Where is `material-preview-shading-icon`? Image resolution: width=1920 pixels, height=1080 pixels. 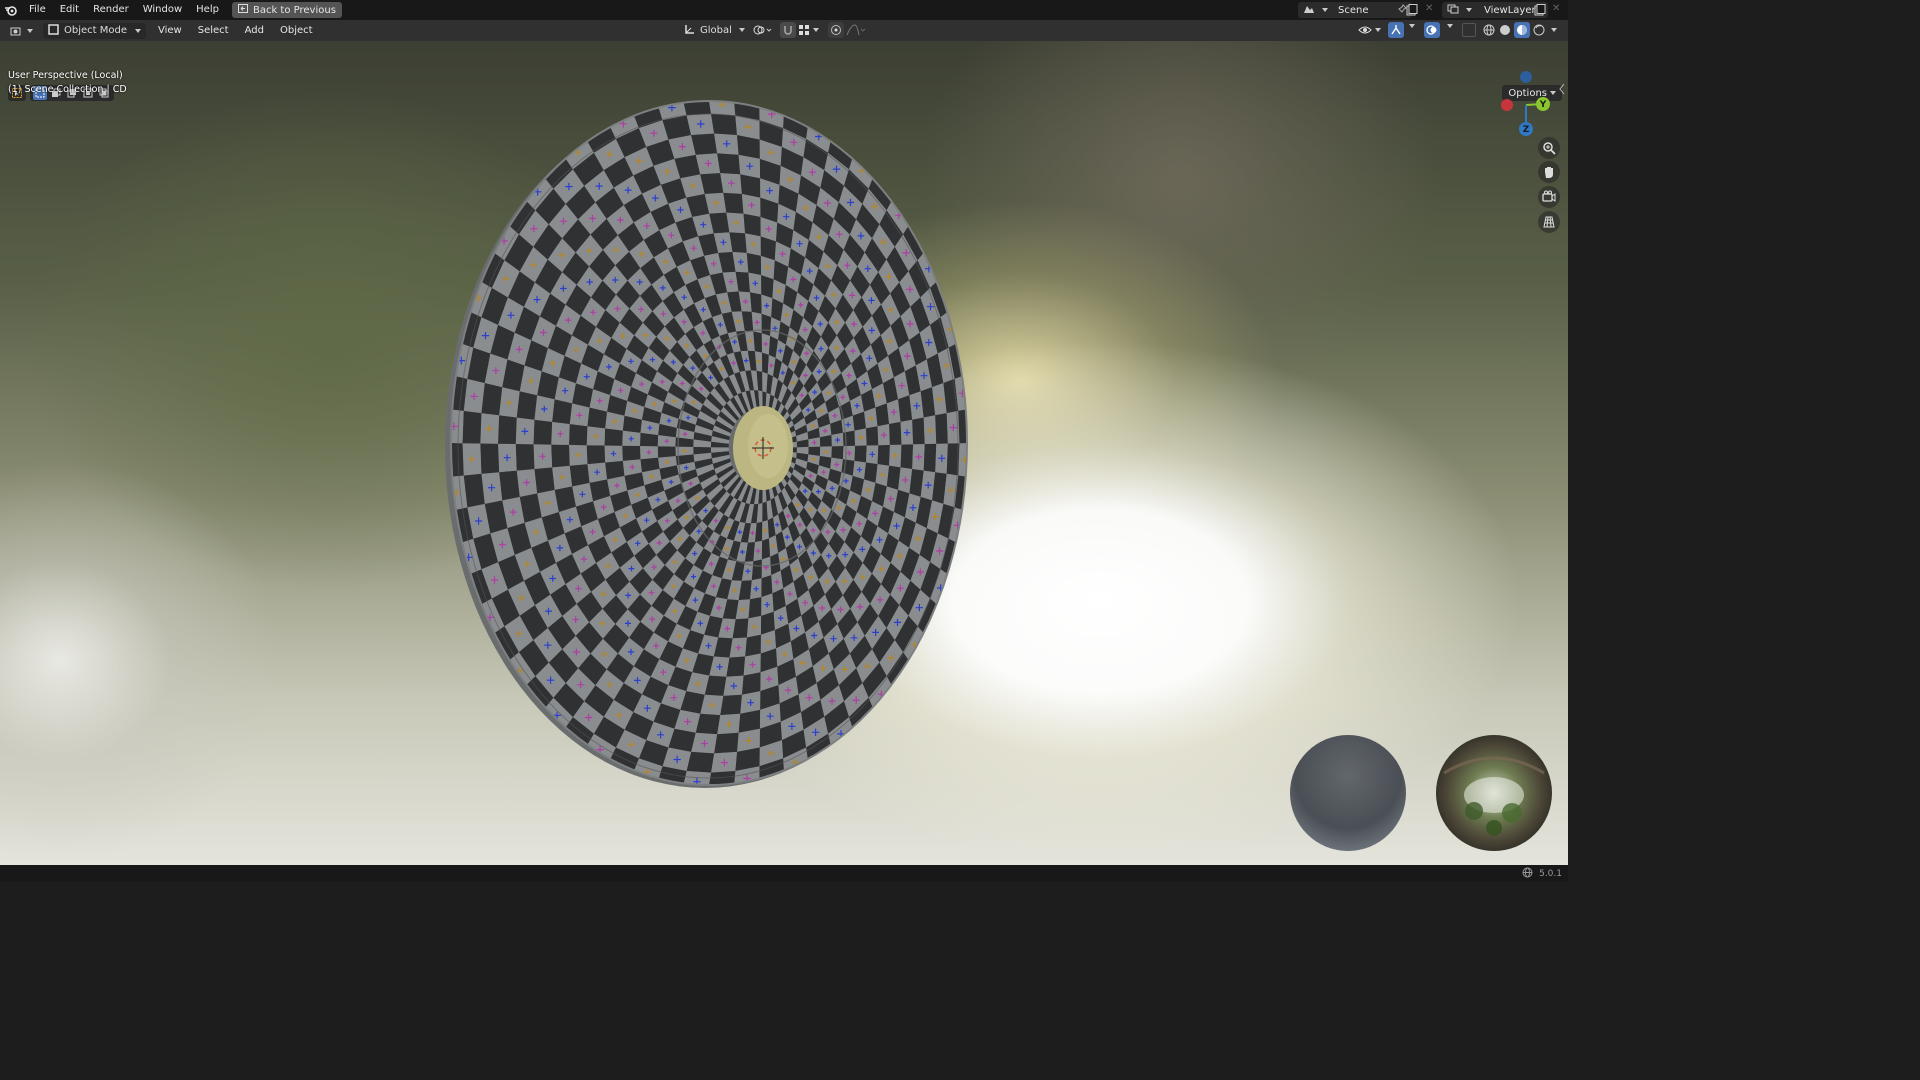 material-preview-shading-icon is located at coordinates (1522, 30).